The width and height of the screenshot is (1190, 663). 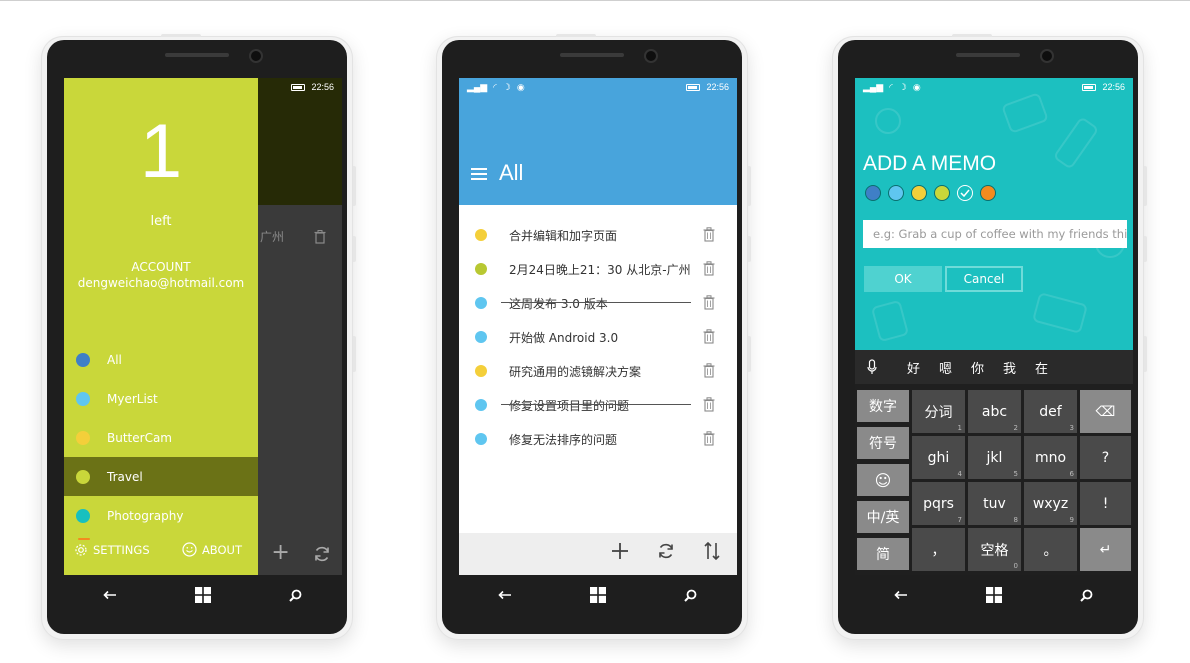 What do you see at coordinates (938, 503) in the screenshot?
I see `key-pqrs: pqrs 7` at bounding box center [938, 503].